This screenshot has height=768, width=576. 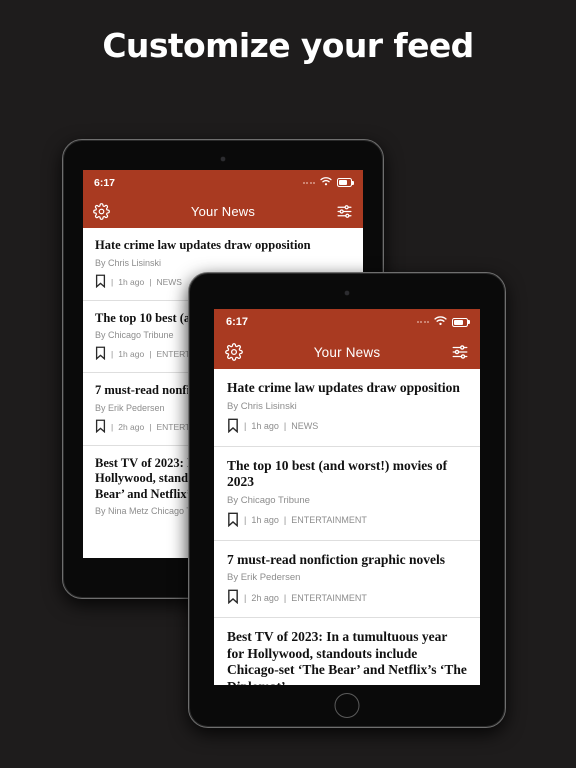 What do you see at coordinates (347, 705) in the screenshot?
I see `home-button` at bounding box center [347, 705].